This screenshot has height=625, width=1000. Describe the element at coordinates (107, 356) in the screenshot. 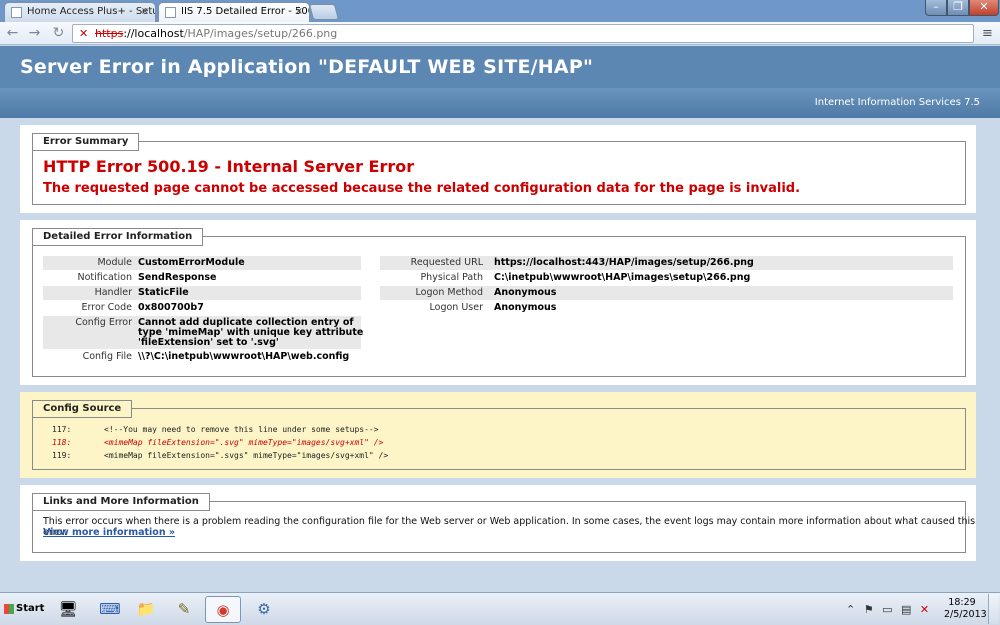

I see `detail-label: Config File` at that location.